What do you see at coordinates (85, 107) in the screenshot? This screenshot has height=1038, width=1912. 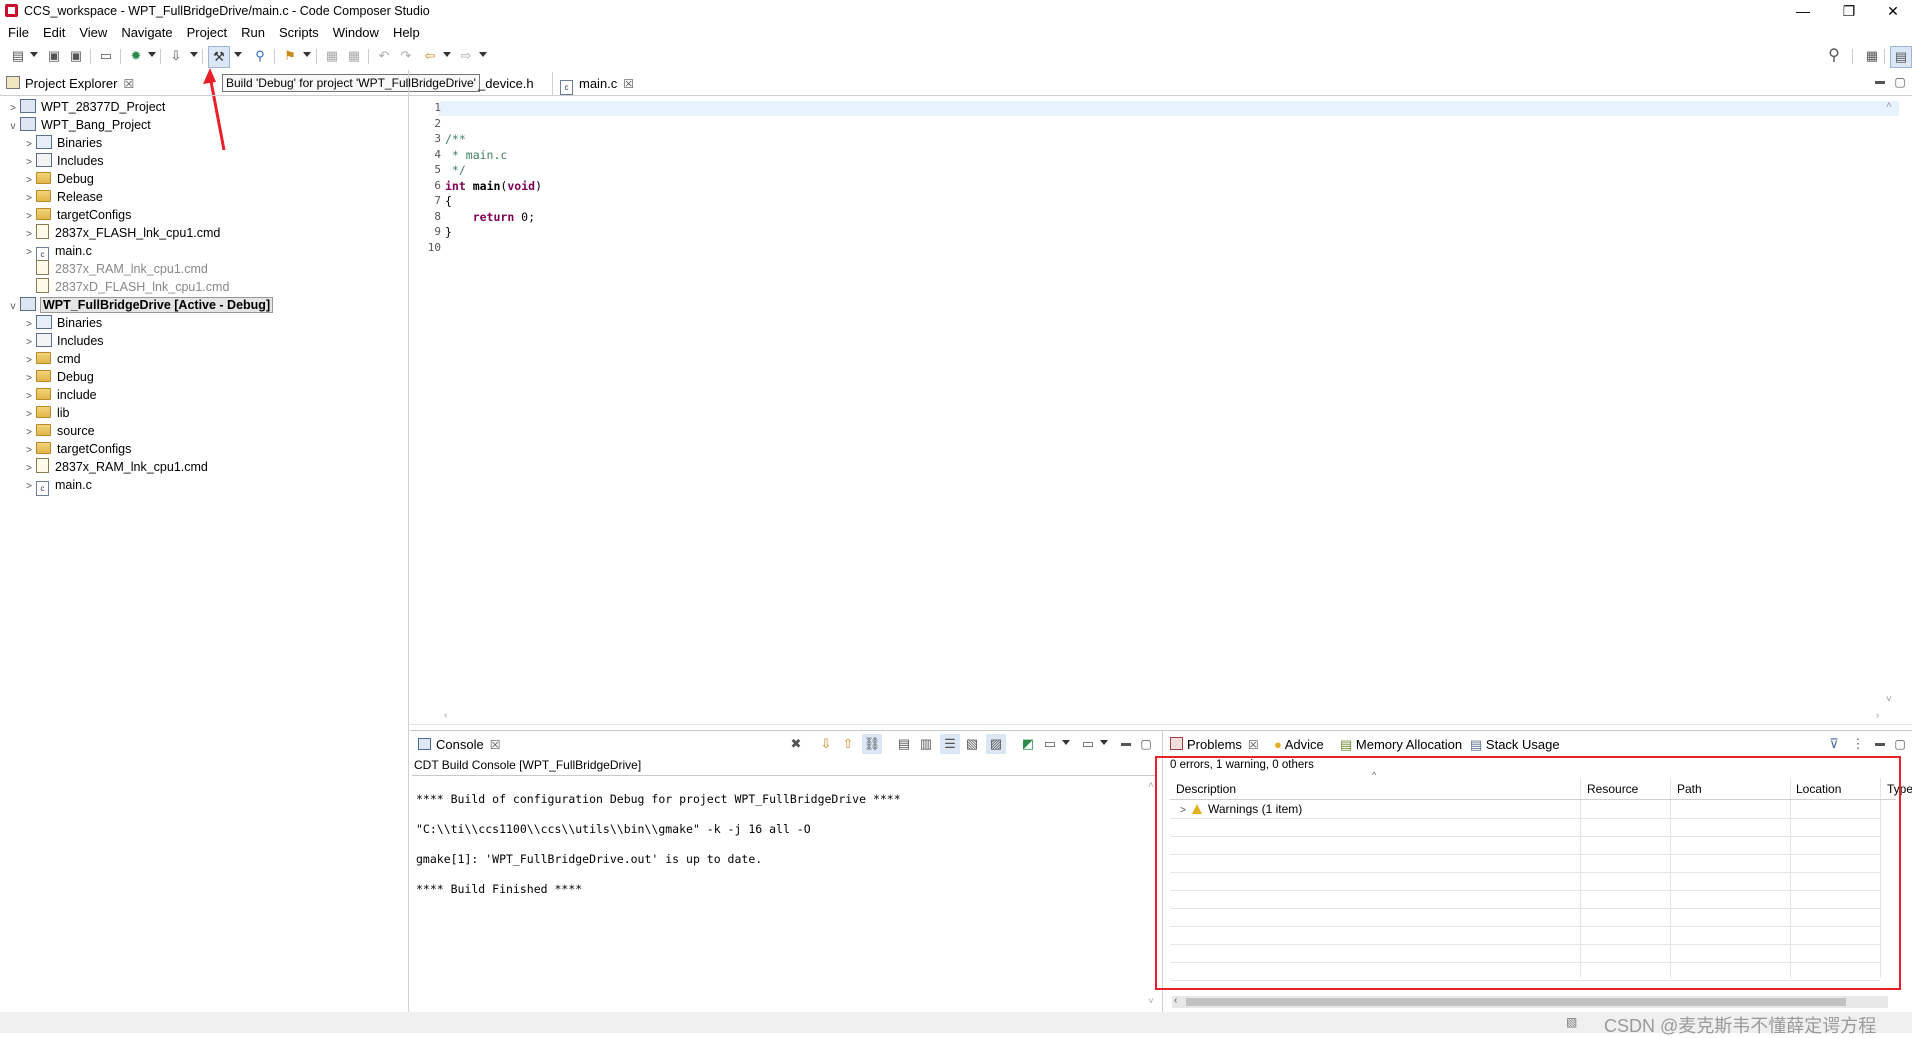 I see `tree-item: > WPT_28377D_Project` at bounding box center [85, 107].